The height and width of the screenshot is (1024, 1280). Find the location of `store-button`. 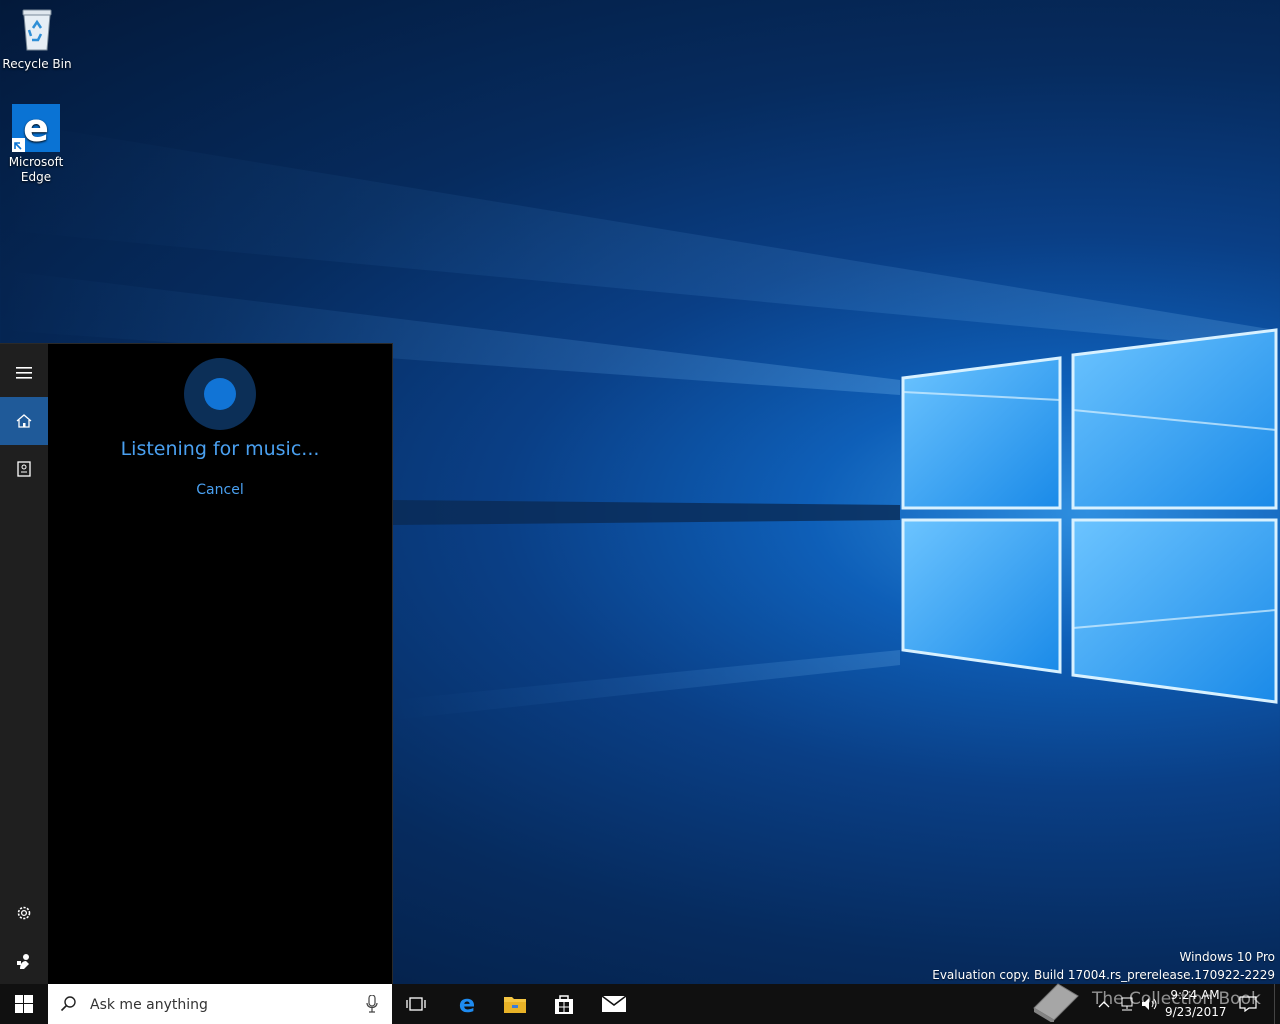

store-button is located at coordinates (564, 1004).